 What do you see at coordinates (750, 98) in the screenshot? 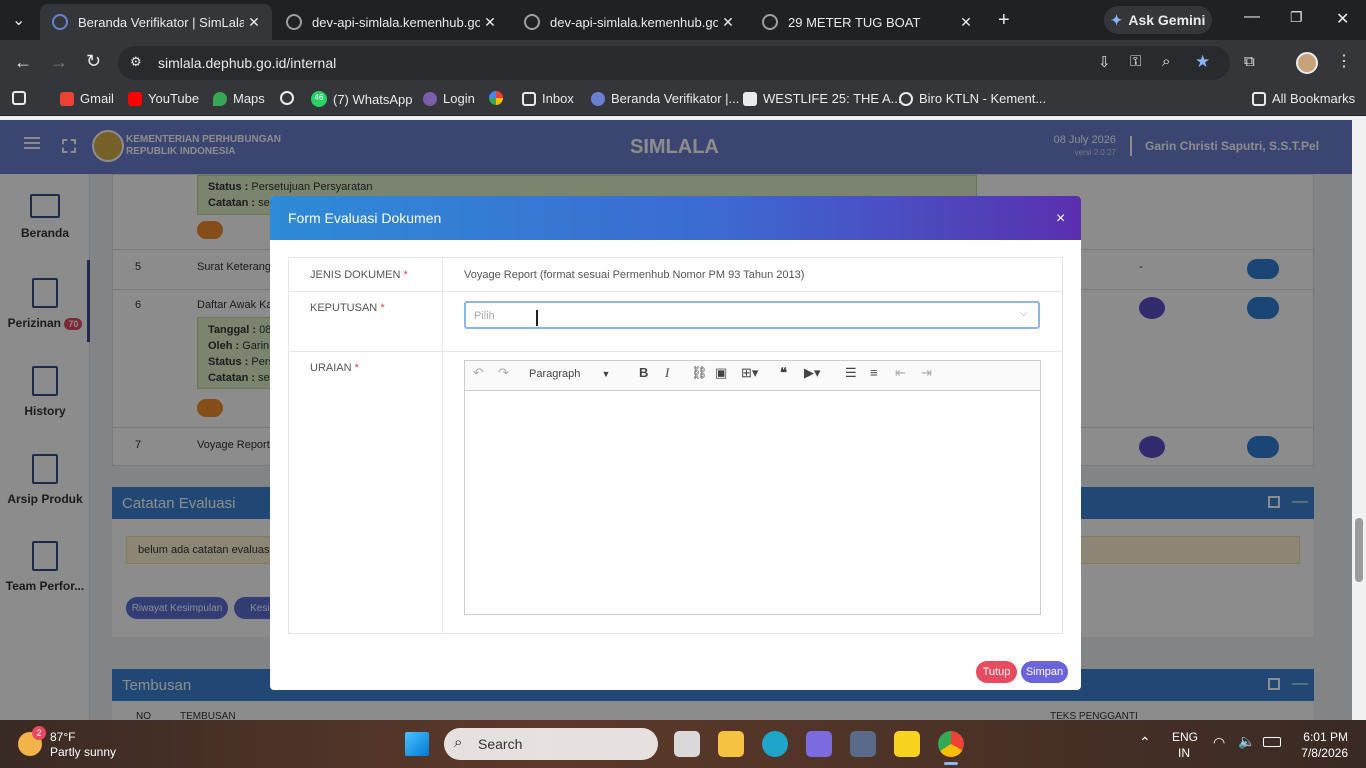
I see `table-icon` at bounding box center [750, 98].